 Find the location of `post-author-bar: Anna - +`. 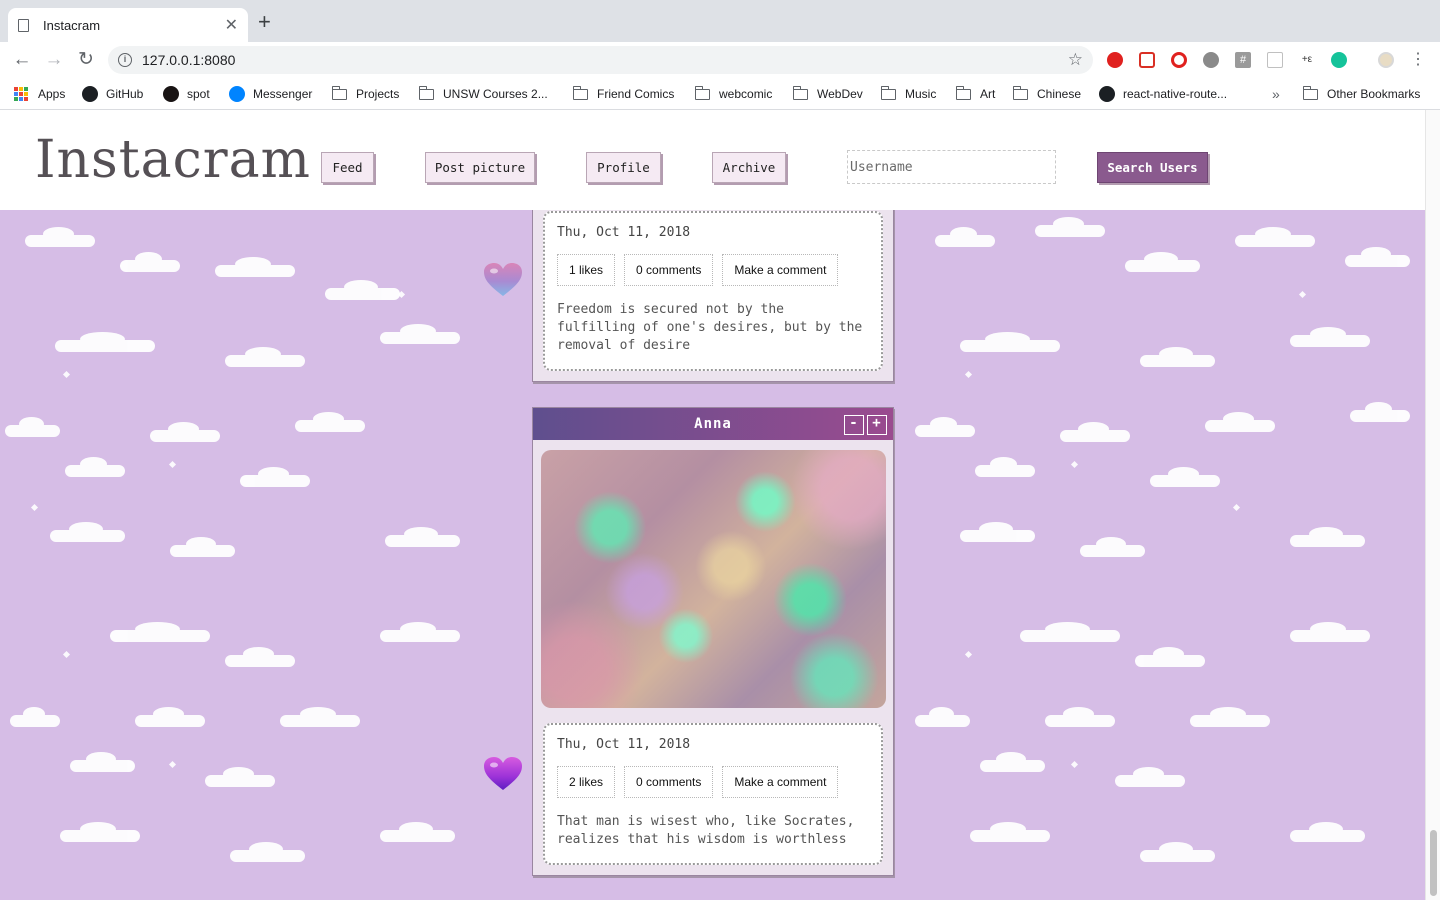

post-author-bar: Anna - + is located at coordinates (713, 424).